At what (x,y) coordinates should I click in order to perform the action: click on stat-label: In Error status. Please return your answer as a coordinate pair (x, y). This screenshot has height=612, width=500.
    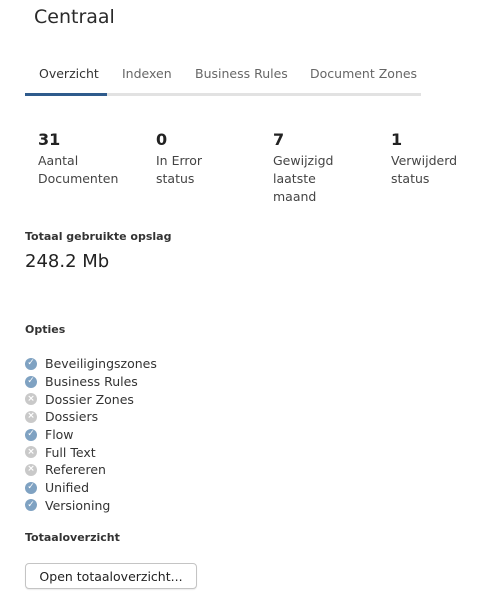
    Looking at the image, I should click on (206, 170).